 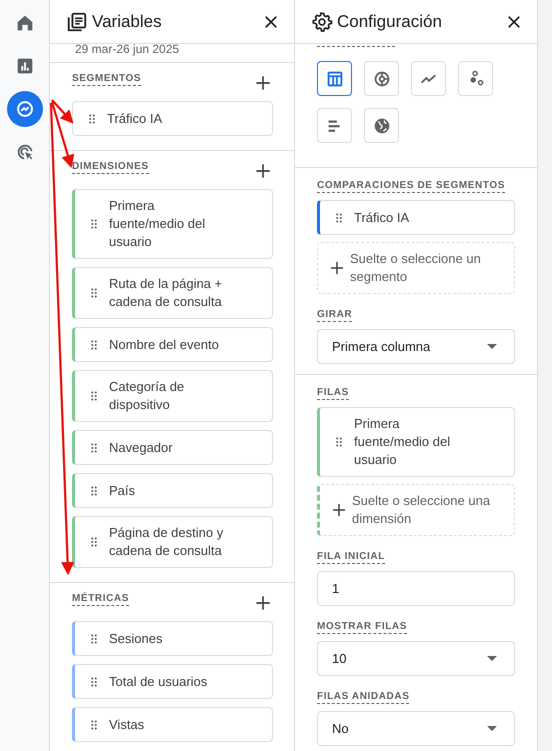 I want to click on rows-select: 10, so click(x=416, y=658).